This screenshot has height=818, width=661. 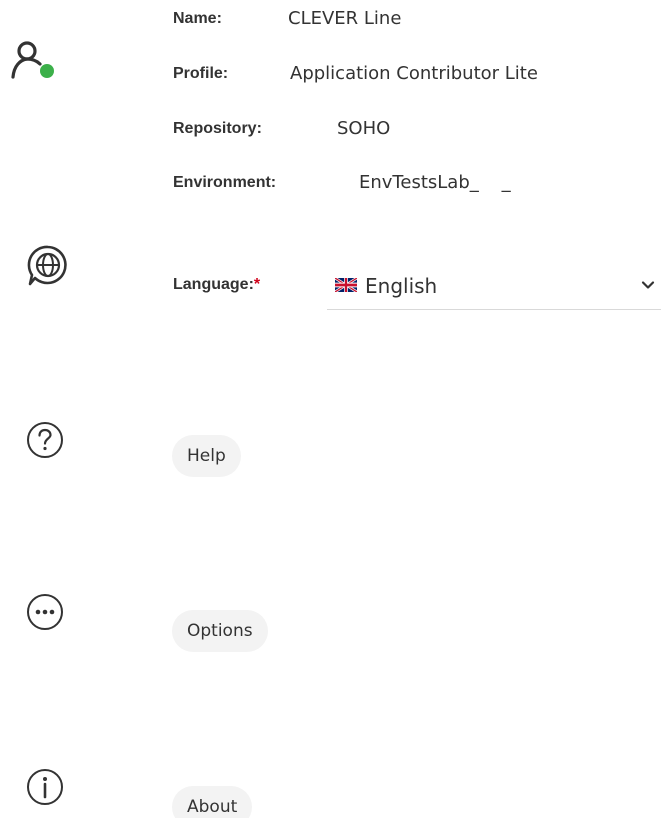 What do you see at coordinates (206, 456) in the screenshot?
I see `help-button: Help` at bounding box center [206, 456].